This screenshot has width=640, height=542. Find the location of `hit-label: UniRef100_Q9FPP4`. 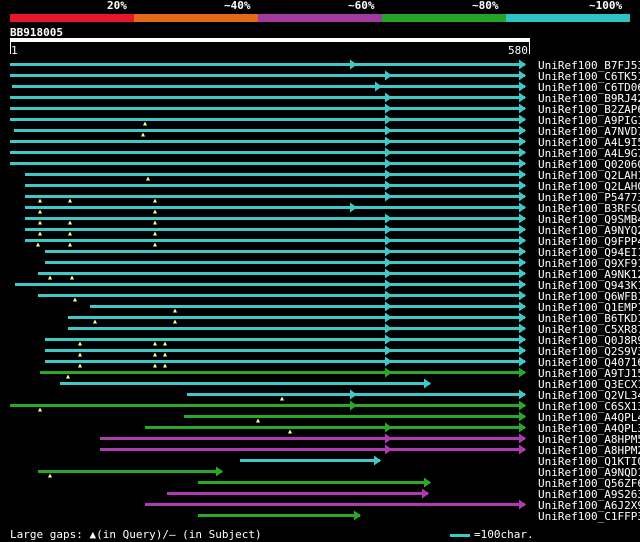

hit-label: UniRef100_Q9FPP4 is located at coordinates (589, 241).